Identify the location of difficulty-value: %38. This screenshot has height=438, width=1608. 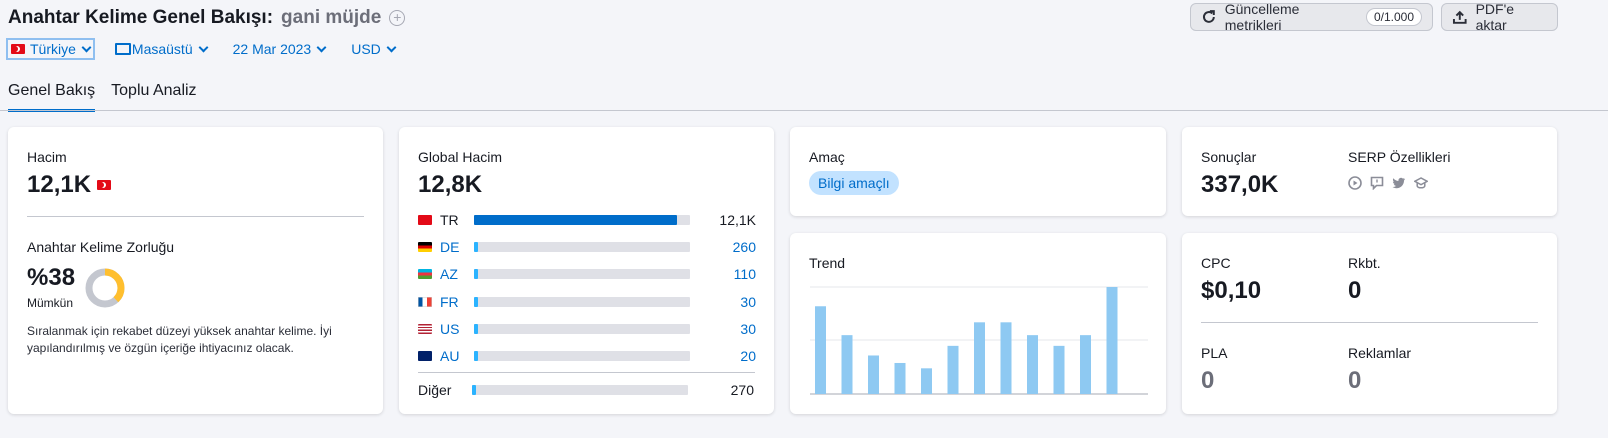
(51, 277).